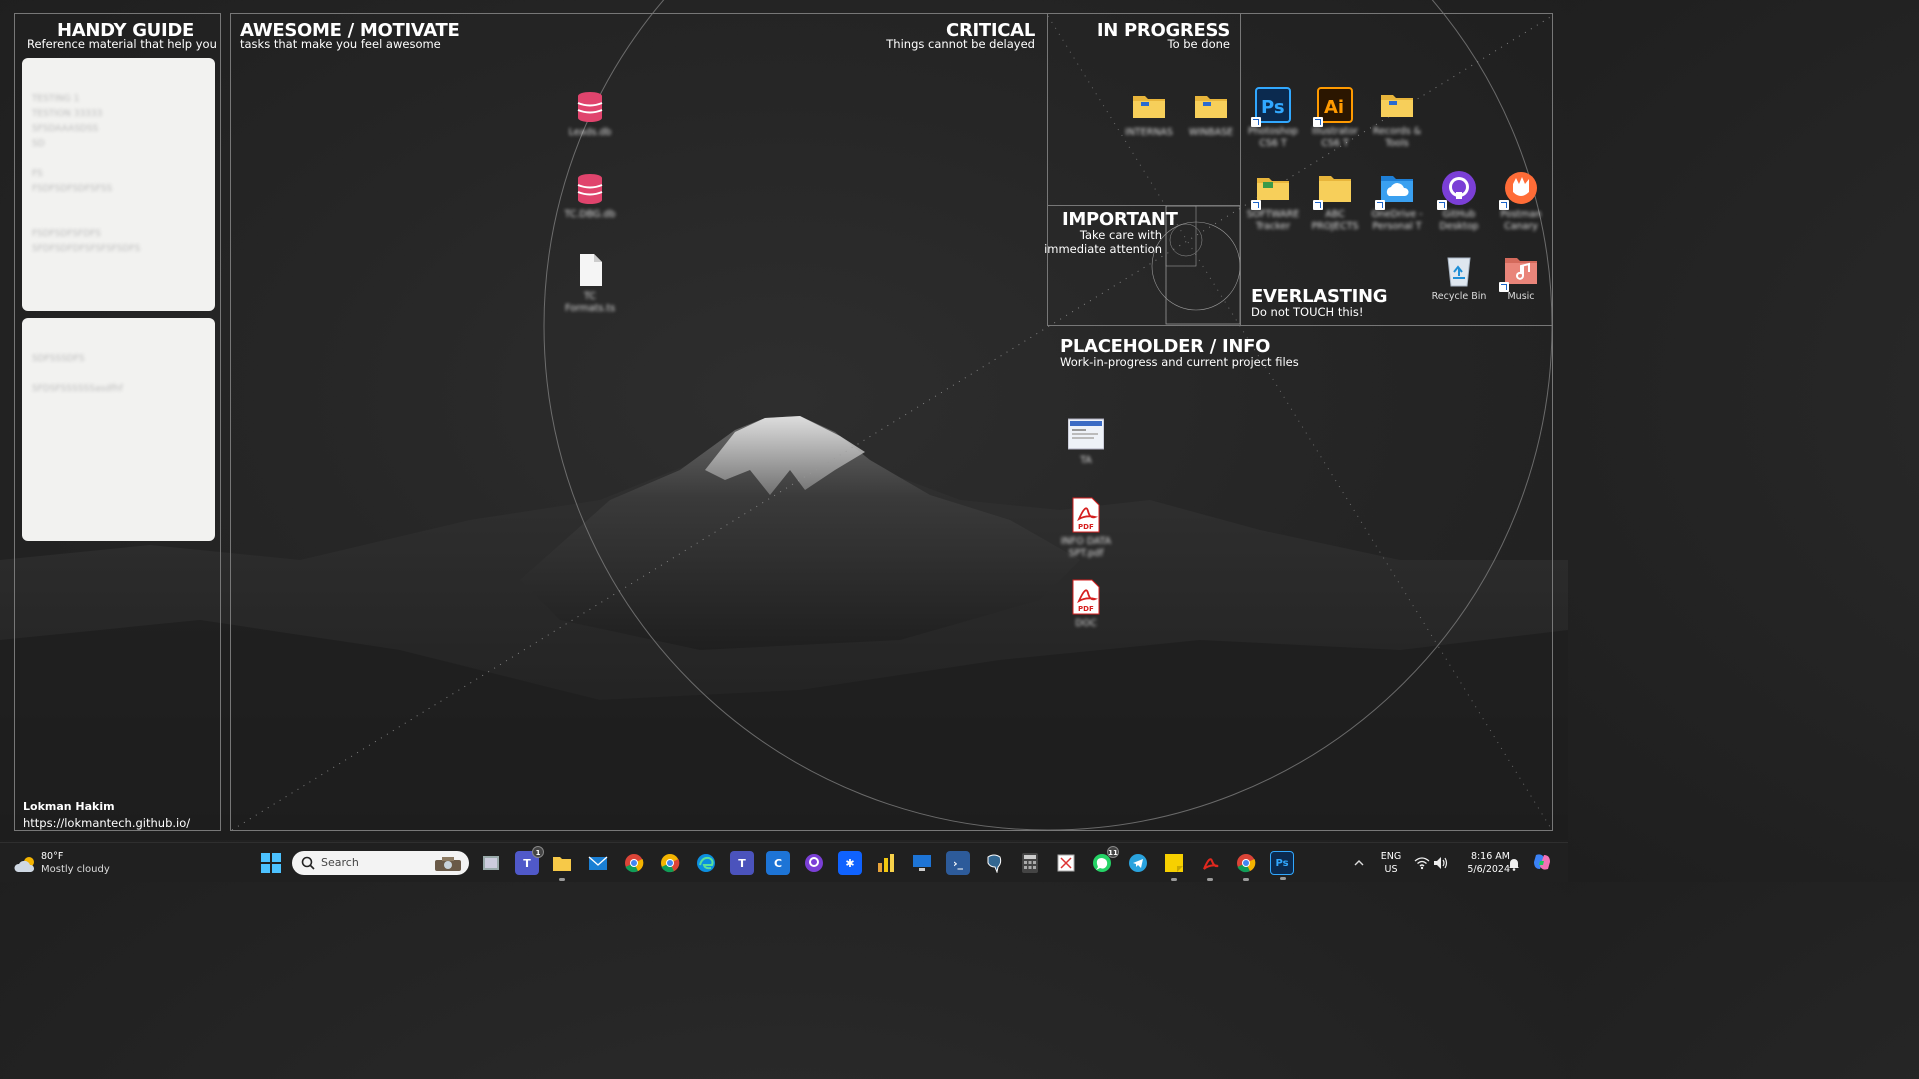  Describe the element at coordinates (1165, 346) in the screenshot. I see `placeholder-title: PLACEHOLDER / INFO` at that location.